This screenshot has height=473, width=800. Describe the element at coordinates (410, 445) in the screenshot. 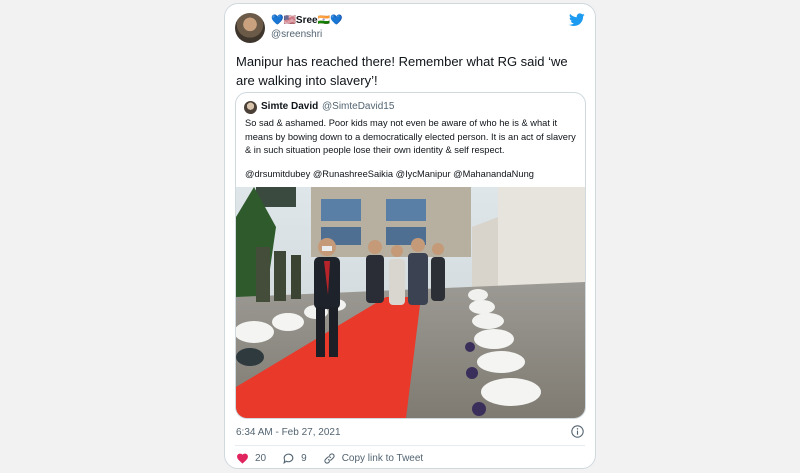

I see `divider` at that location.